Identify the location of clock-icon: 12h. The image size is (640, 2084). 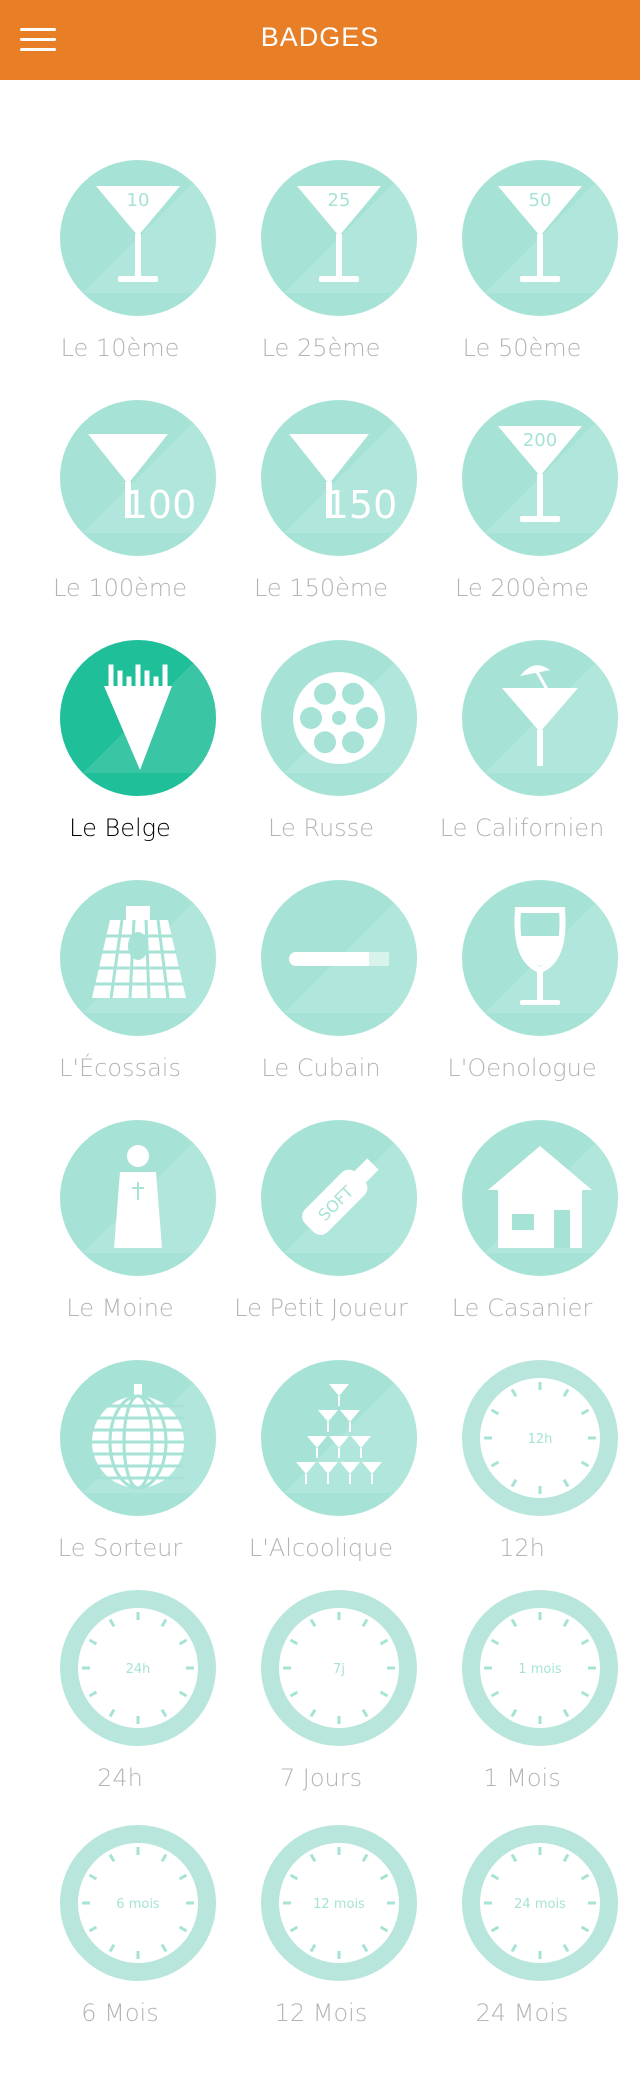
(540, 1438).